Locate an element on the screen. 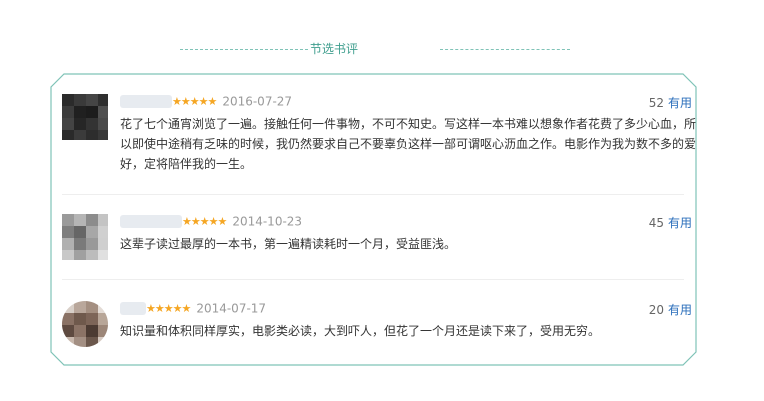 Image resolution: width=764 pixels, height=401 pixels. review-meta: ★★★★★ 2016-07-27 is located at coordinates (206, 102).